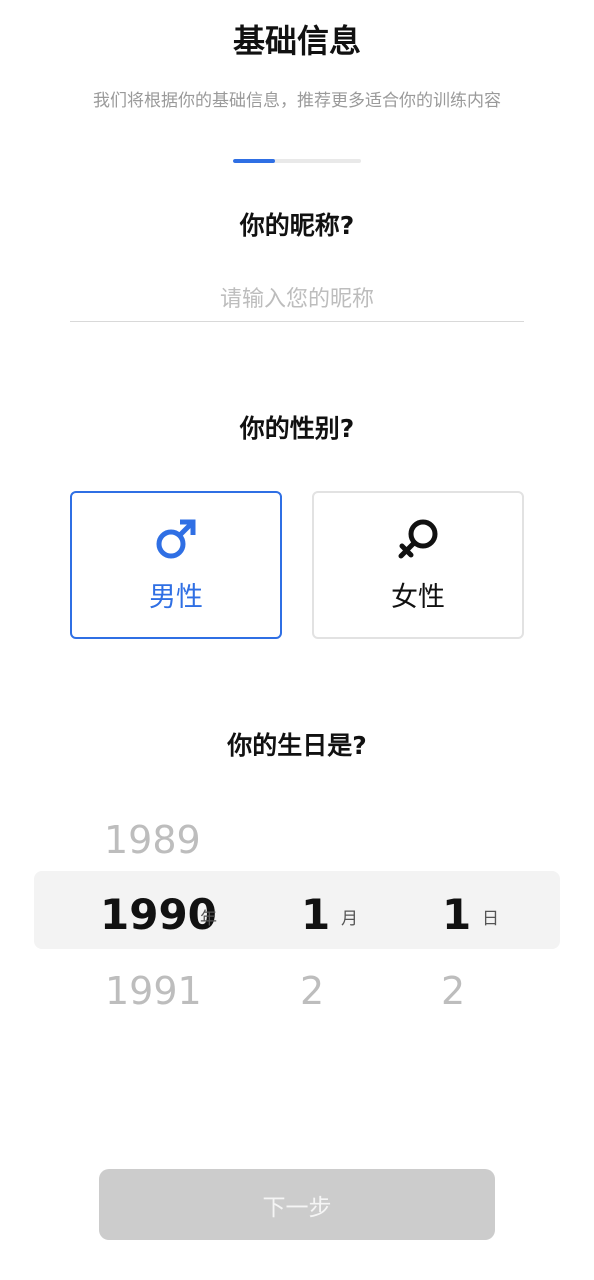 The image size is (594, 1280). What do you see at coordinates (153, 991) in the screenshot?
I see `year-option-next: 1991` at bounding box center [153, 991].